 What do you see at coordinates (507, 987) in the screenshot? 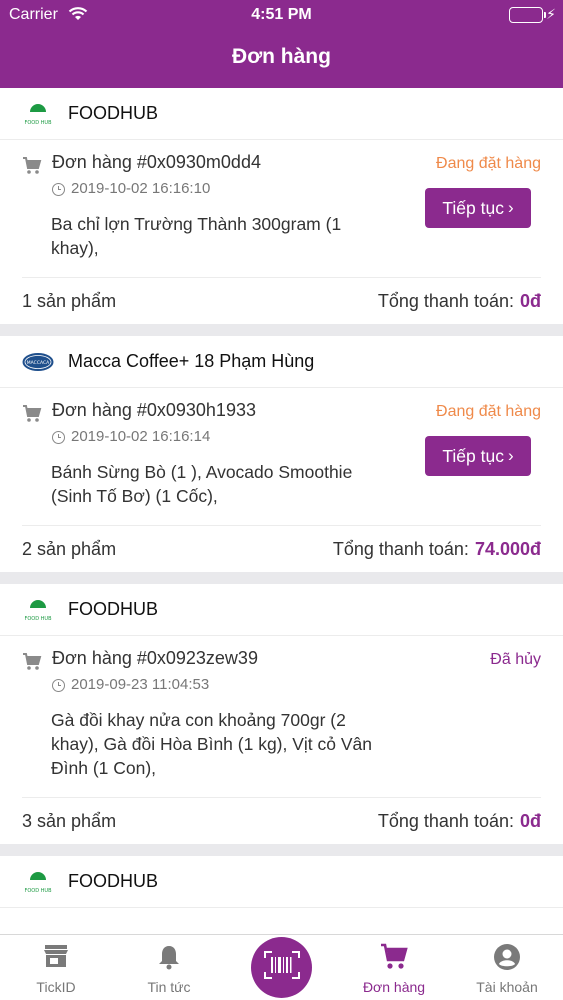
I see `tab-label: Tài khoản` at bounding box center [507, 987].